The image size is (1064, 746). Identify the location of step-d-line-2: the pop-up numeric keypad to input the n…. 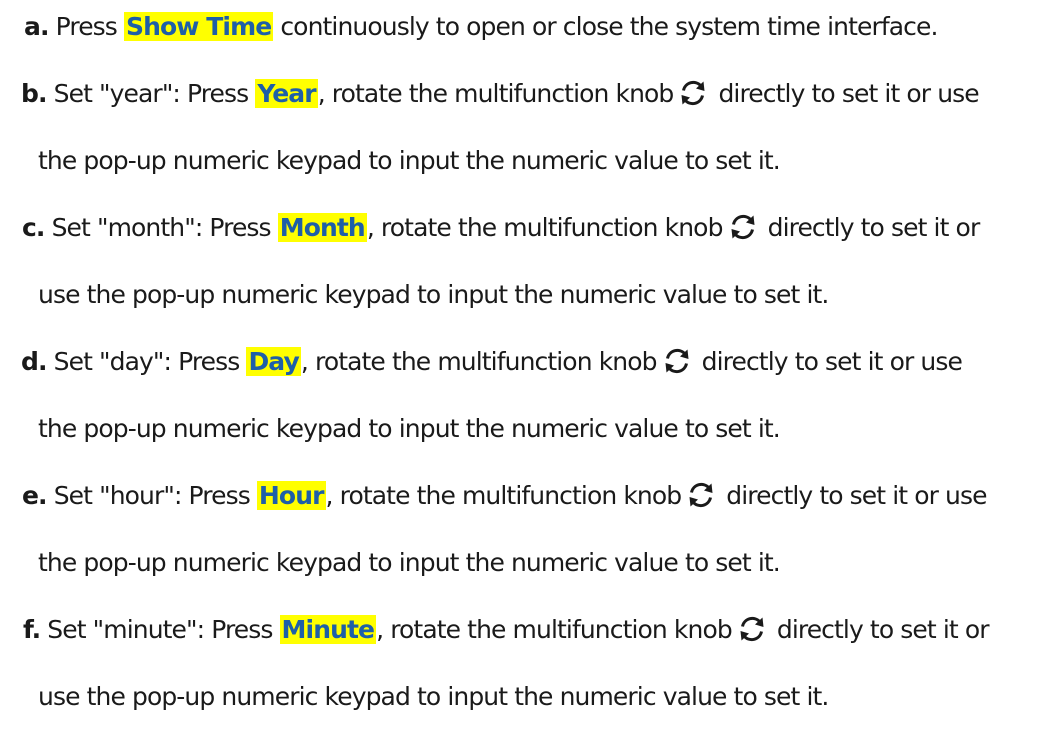
(409, 428).